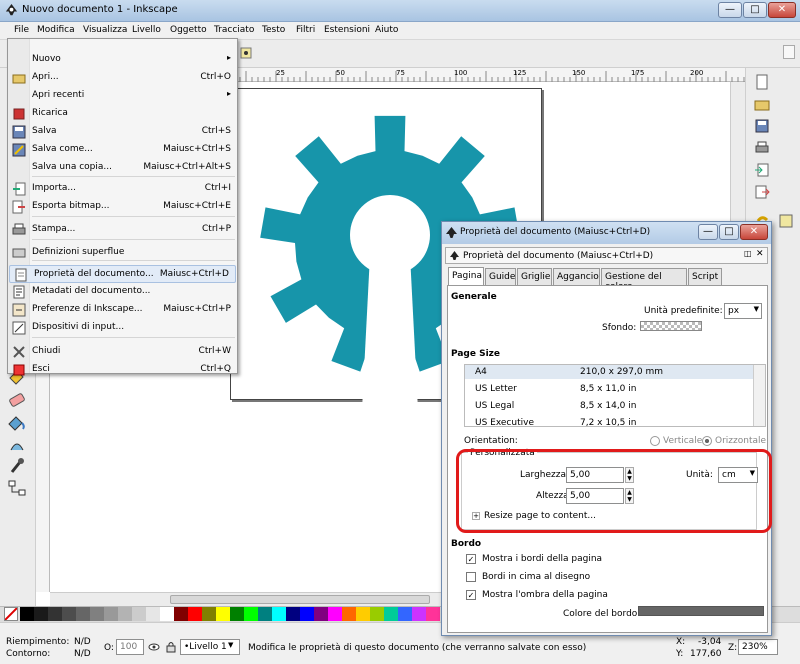  What do you see at coordinates (762, 104) in the screenshot?
I see `open-button` at bounding box center [762, 104].